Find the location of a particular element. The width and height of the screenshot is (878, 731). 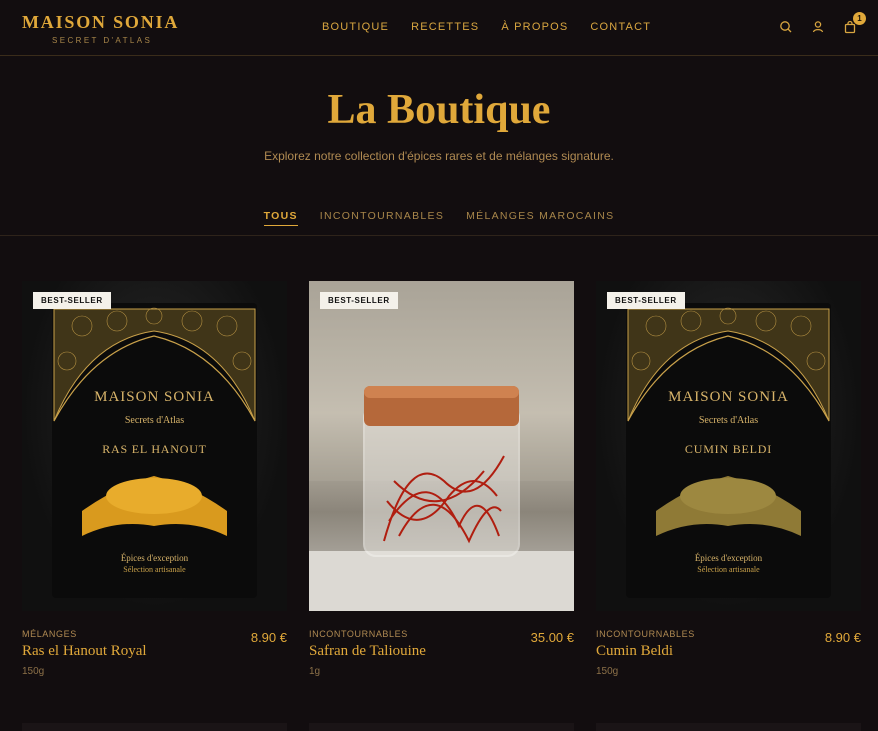

nav-recettes: RECETTES is located at coordinates (445, 27).